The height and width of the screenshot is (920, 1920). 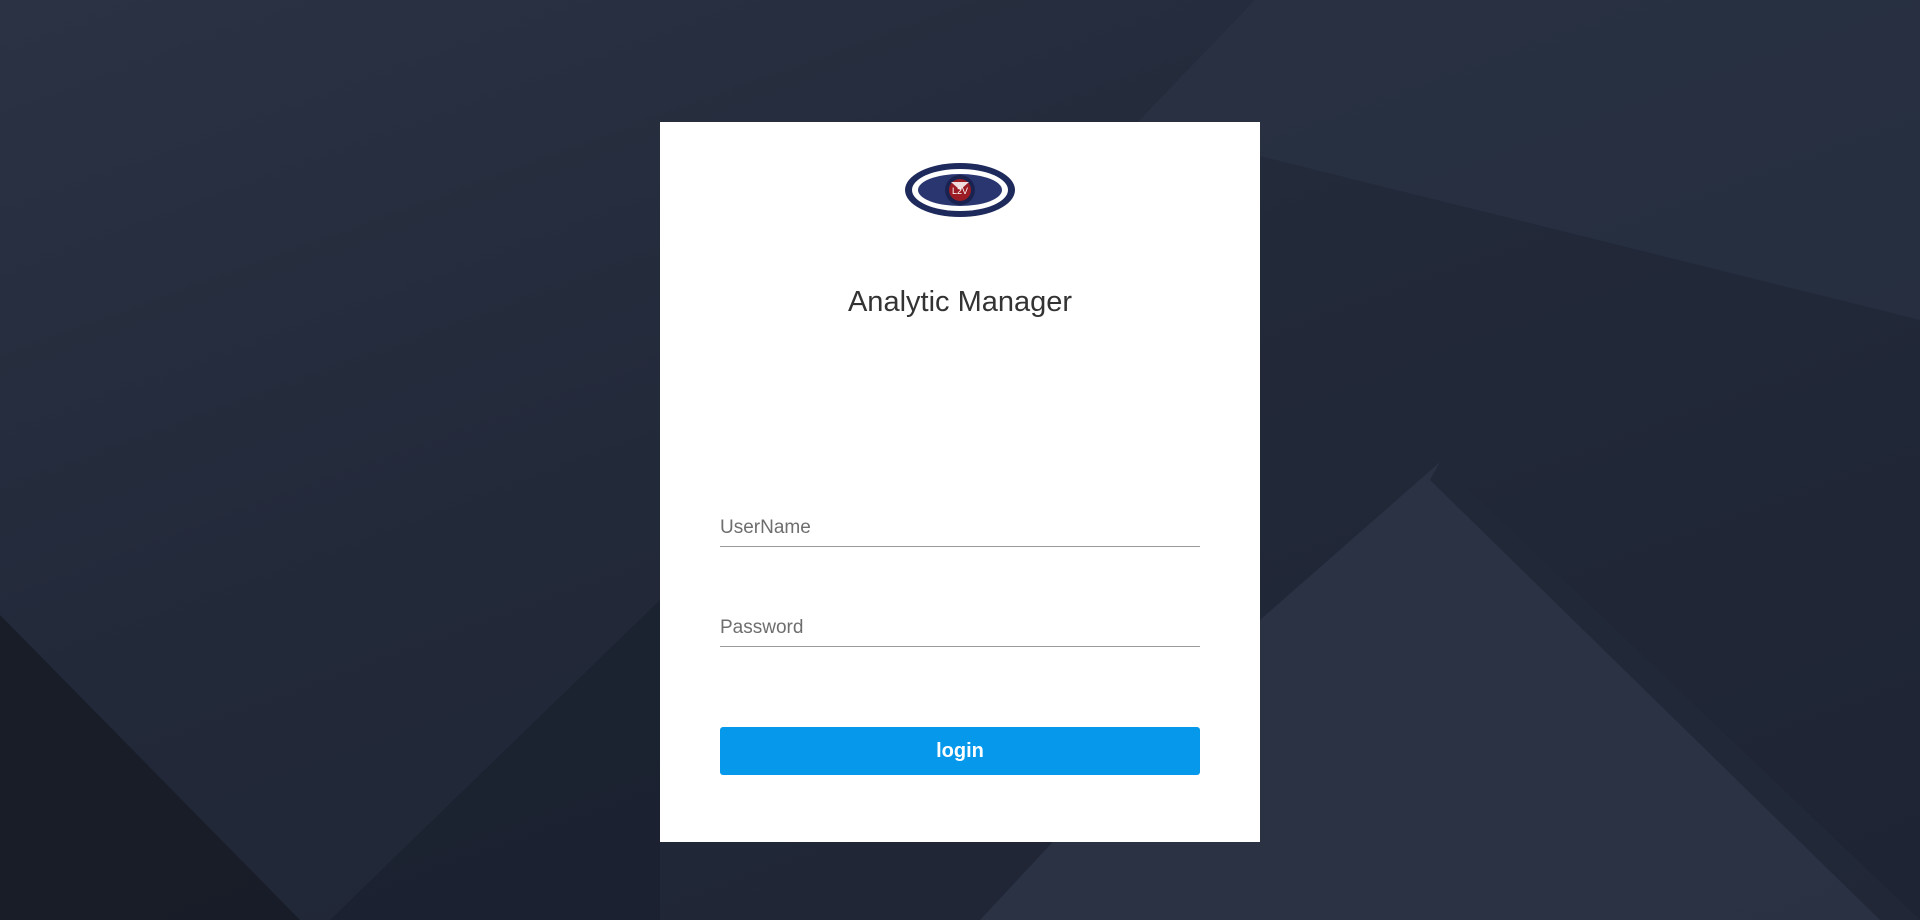 What do you see at coordinates (960, 302) in the screenshot?
I see `page-title: Analytic Manager` at bounding box center [960, 302].